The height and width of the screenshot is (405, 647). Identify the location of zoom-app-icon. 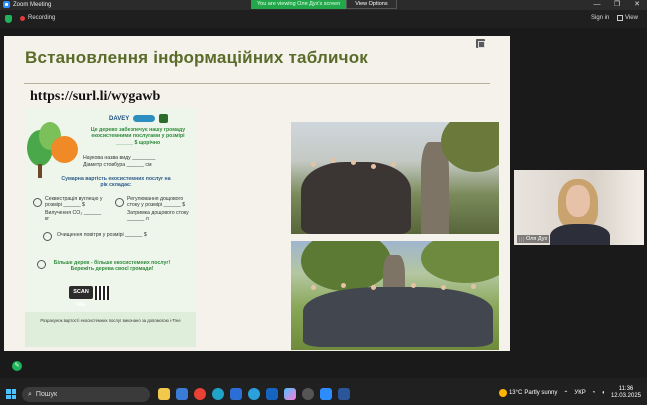
(326, 394).